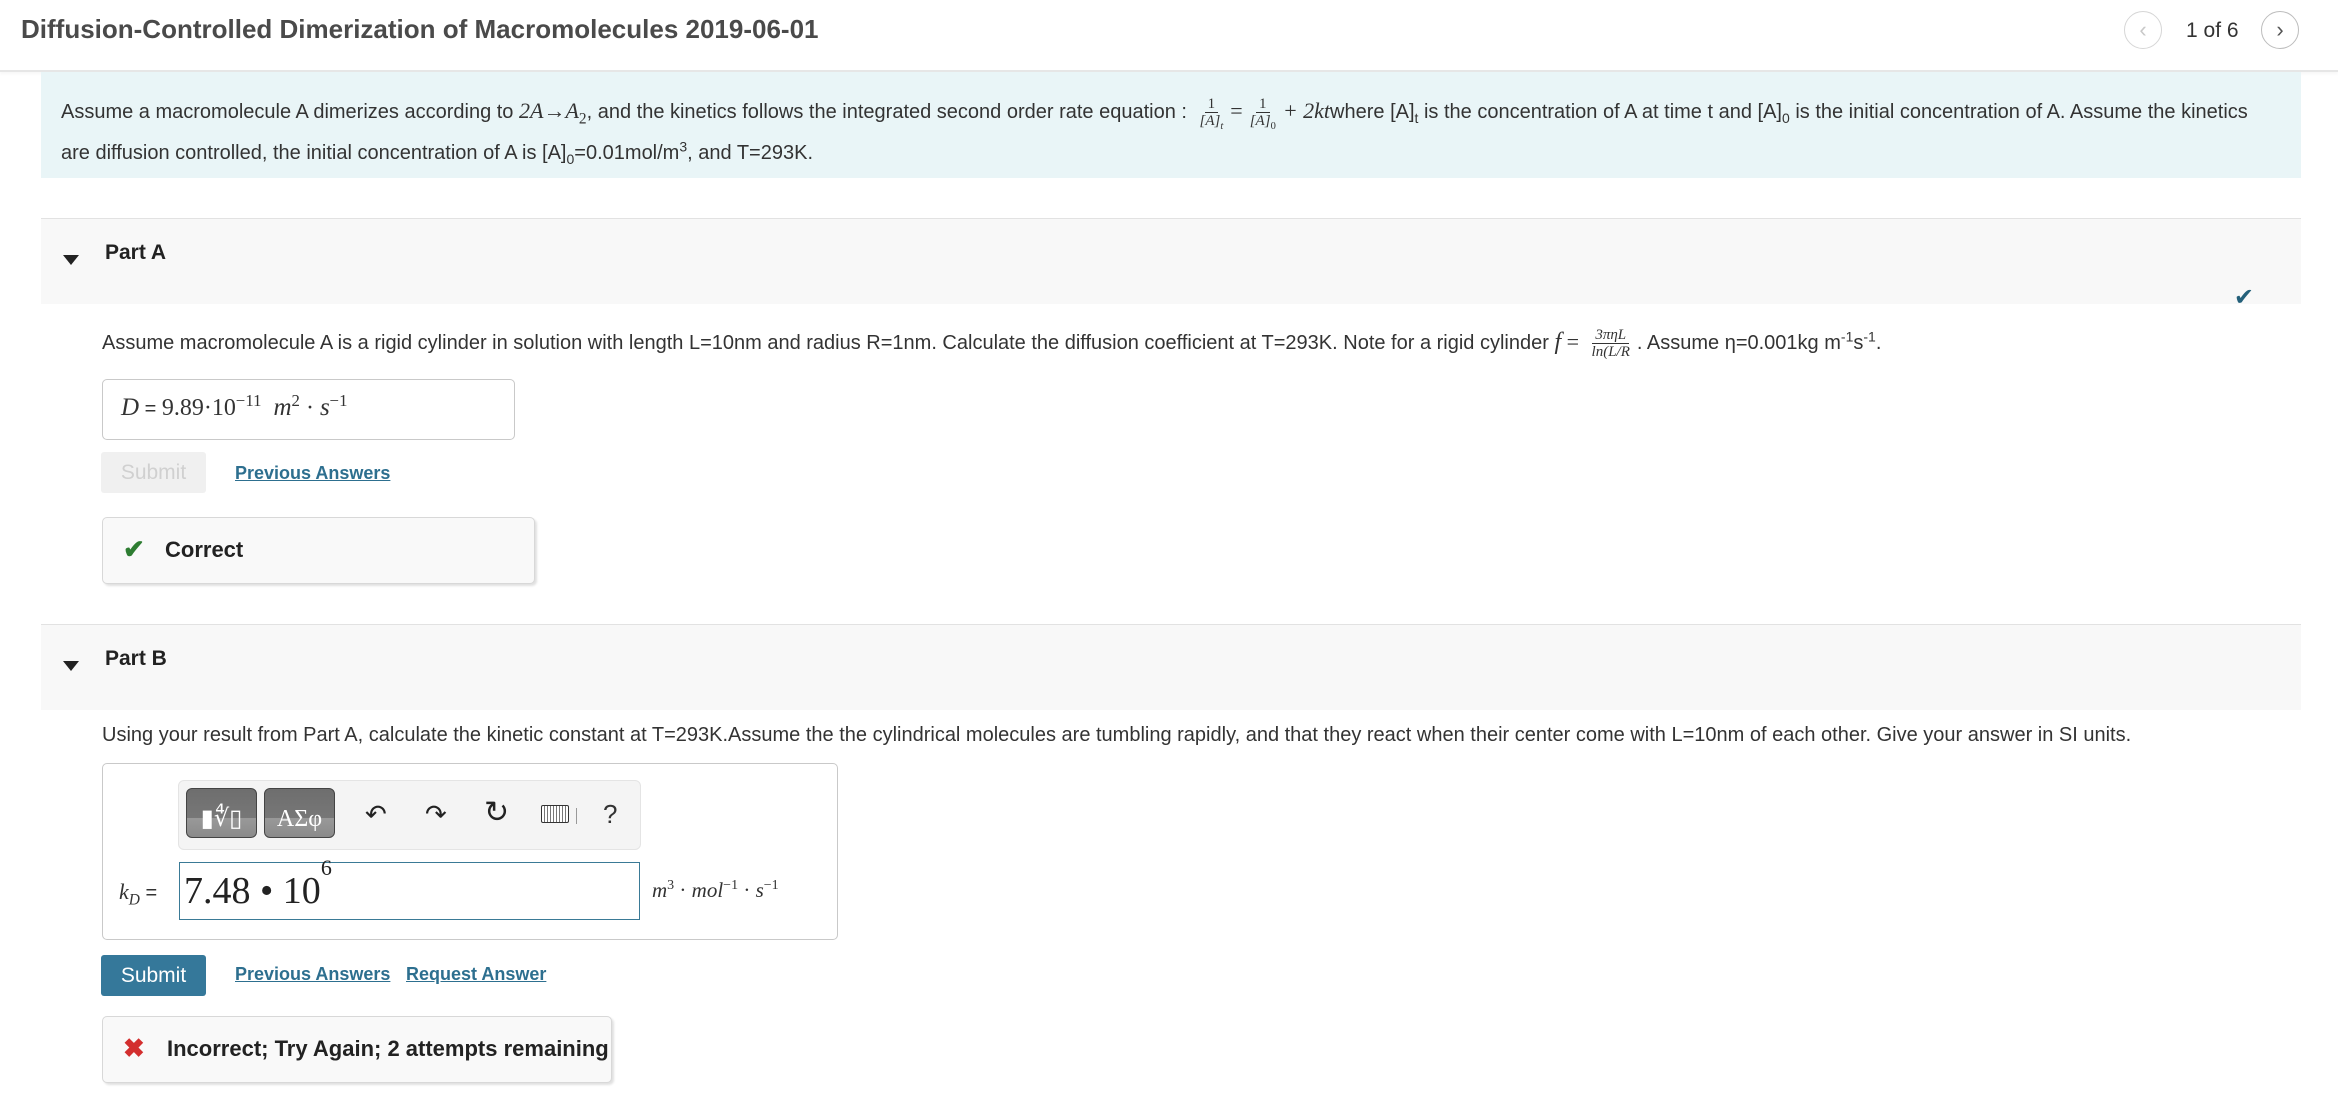  What do you see at coordinates (1878, 343) in the screenshot?
I see `question-text: .` at bounding box center [1878, 343].